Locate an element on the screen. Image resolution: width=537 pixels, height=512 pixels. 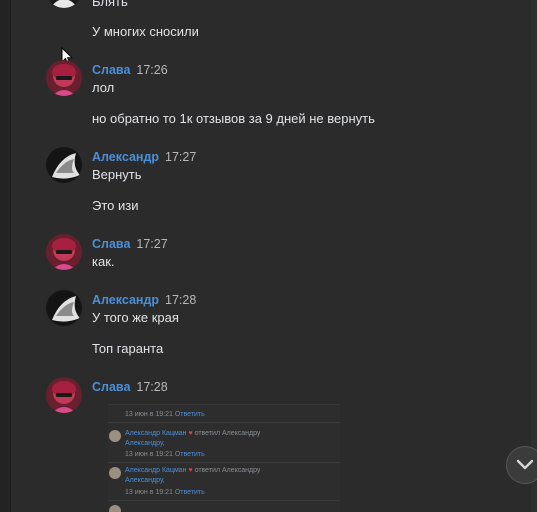
message-text: Блять is located at coordinates (110, 4).